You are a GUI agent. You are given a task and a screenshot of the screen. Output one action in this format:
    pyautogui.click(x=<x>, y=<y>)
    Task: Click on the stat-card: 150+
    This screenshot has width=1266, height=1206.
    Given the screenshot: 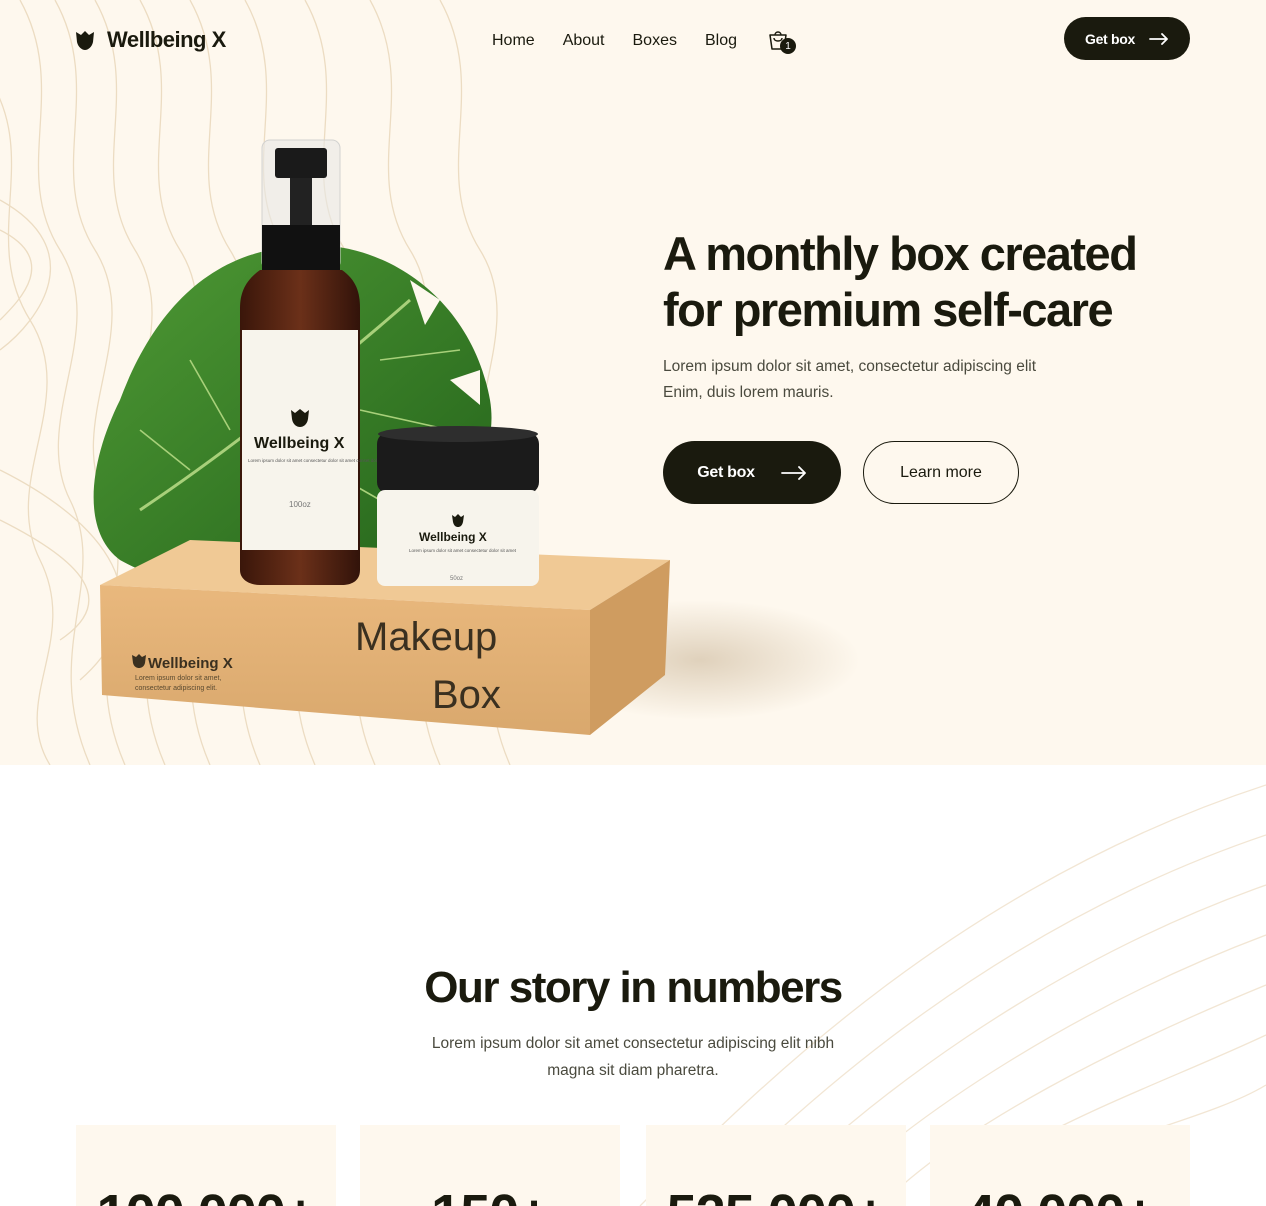 What is the action you would take?
    pyautogui.click(x=490, y=1165)
    